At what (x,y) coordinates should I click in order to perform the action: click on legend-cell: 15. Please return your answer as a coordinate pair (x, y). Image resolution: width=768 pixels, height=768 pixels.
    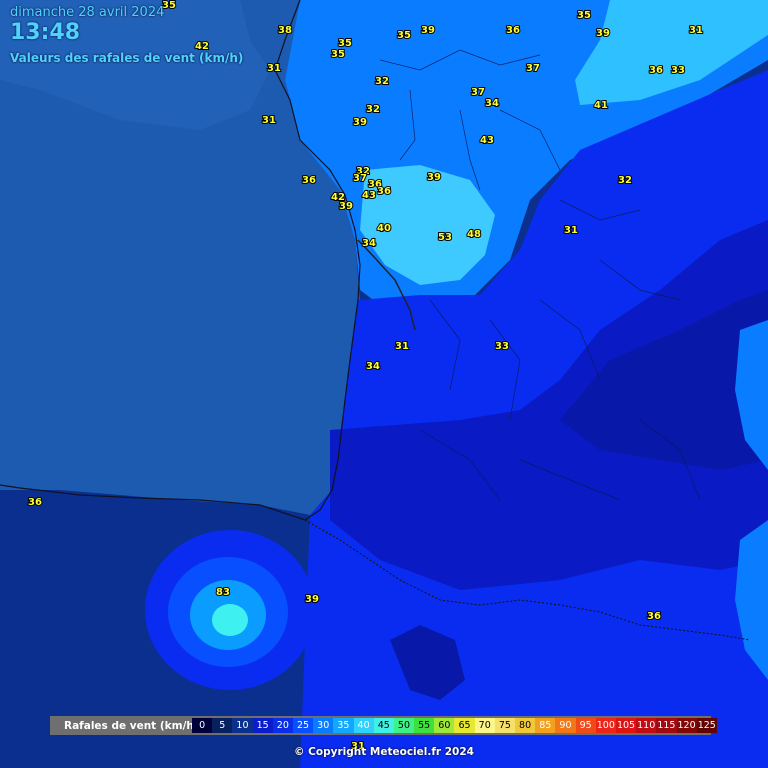
    Looking at the image, I should click on (262, 725).